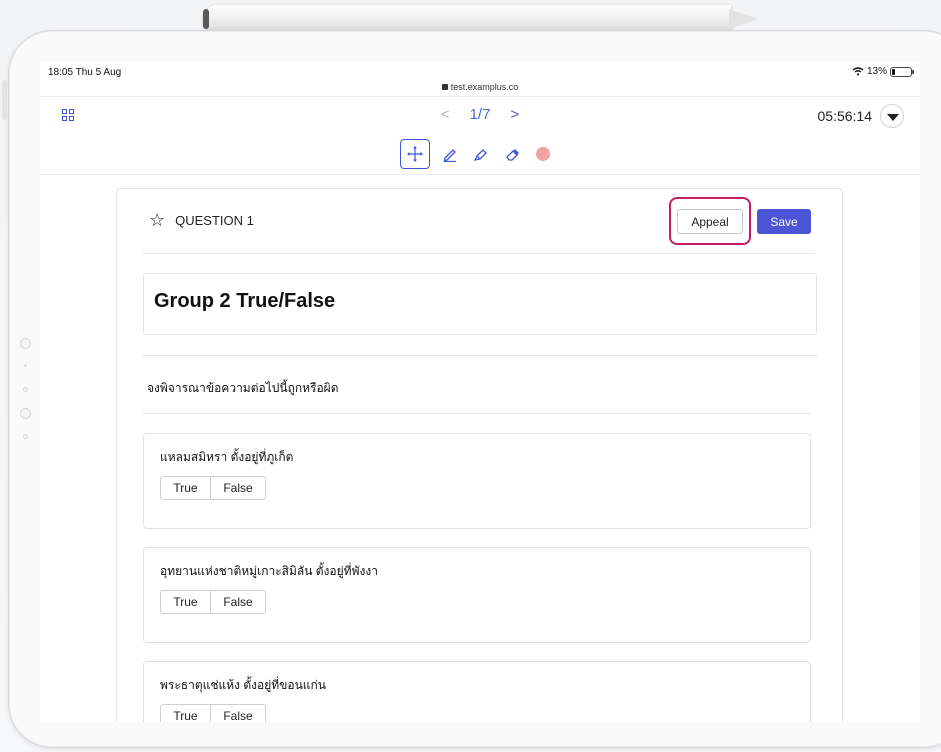  I want to click on battery-icon, so click(902, 71).